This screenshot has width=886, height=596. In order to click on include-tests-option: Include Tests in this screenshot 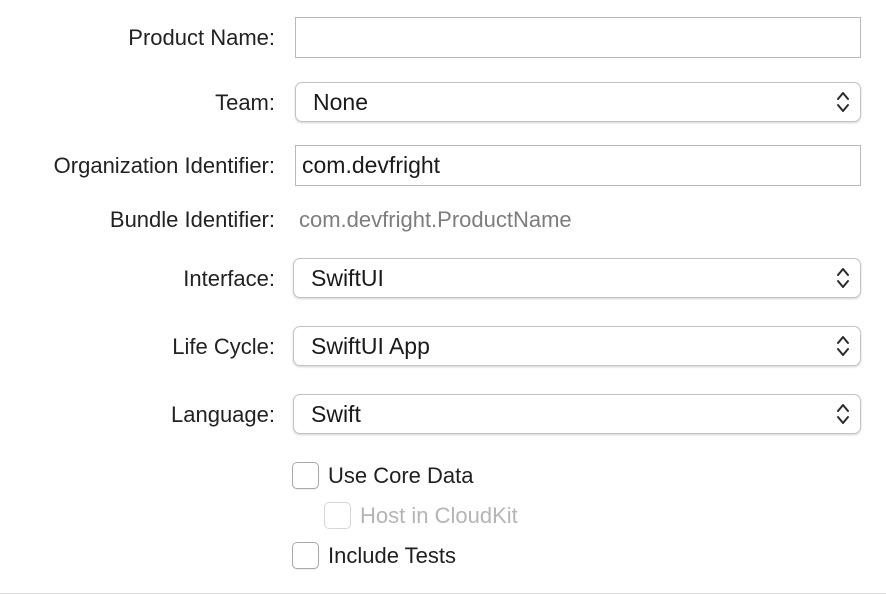, I will do `click(374, 555)`.